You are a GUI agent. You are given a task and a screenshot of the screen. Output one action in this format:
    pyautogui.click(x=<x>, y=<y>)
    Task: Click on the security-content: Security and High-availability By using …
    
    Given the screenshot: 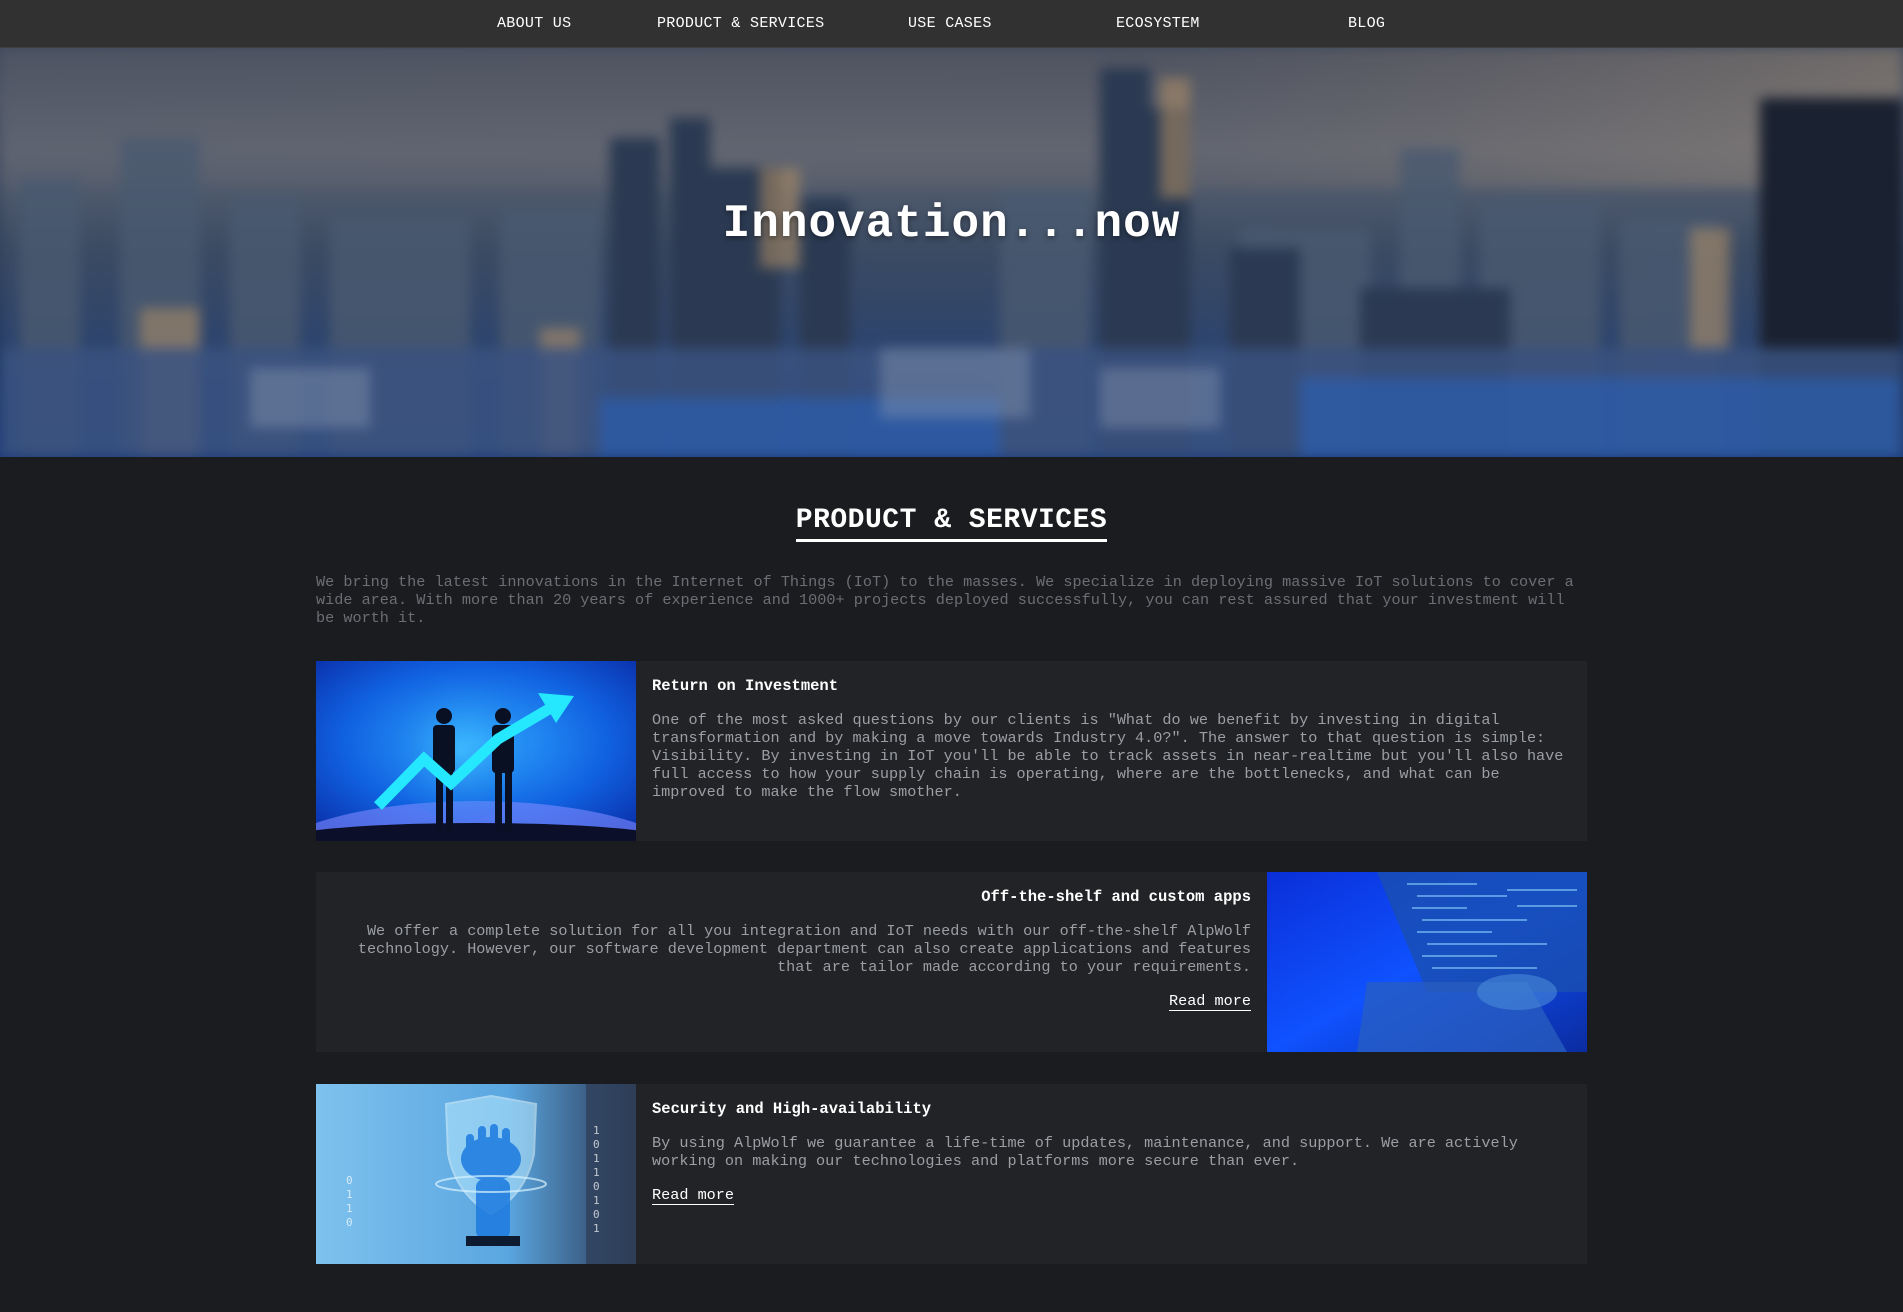 What is the action you would take?
    pyautogui.click(x=1111, y=1174)
    